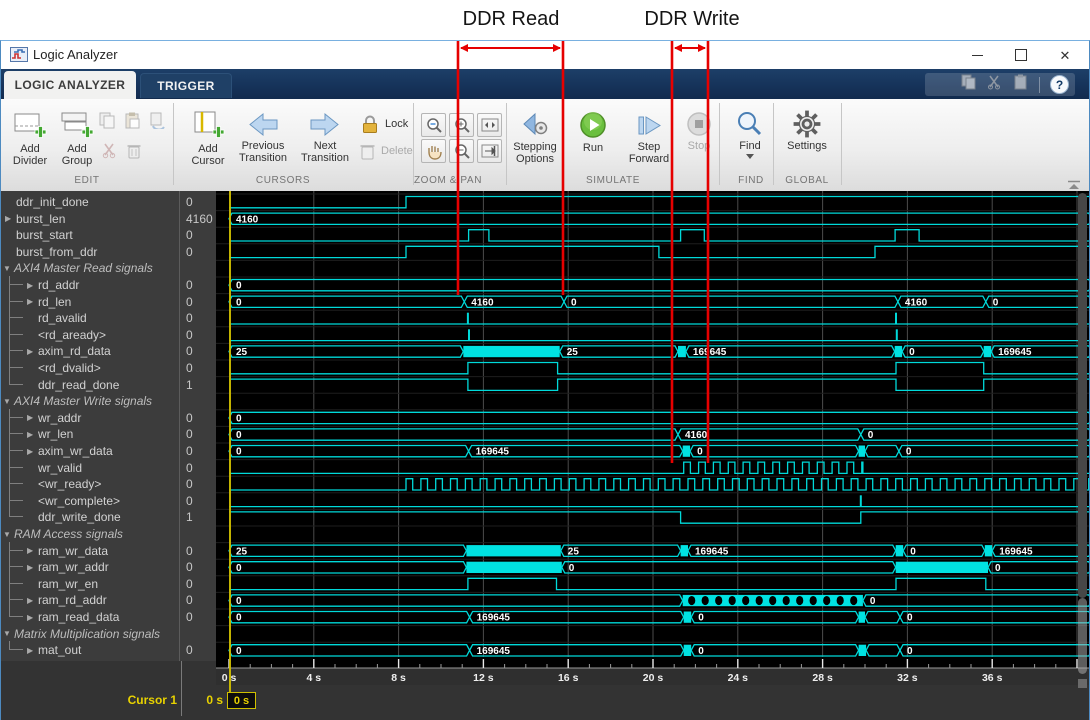  I want to click on tab-logic-analyzer: LOGIC ANALYZER, so click(70, 85).